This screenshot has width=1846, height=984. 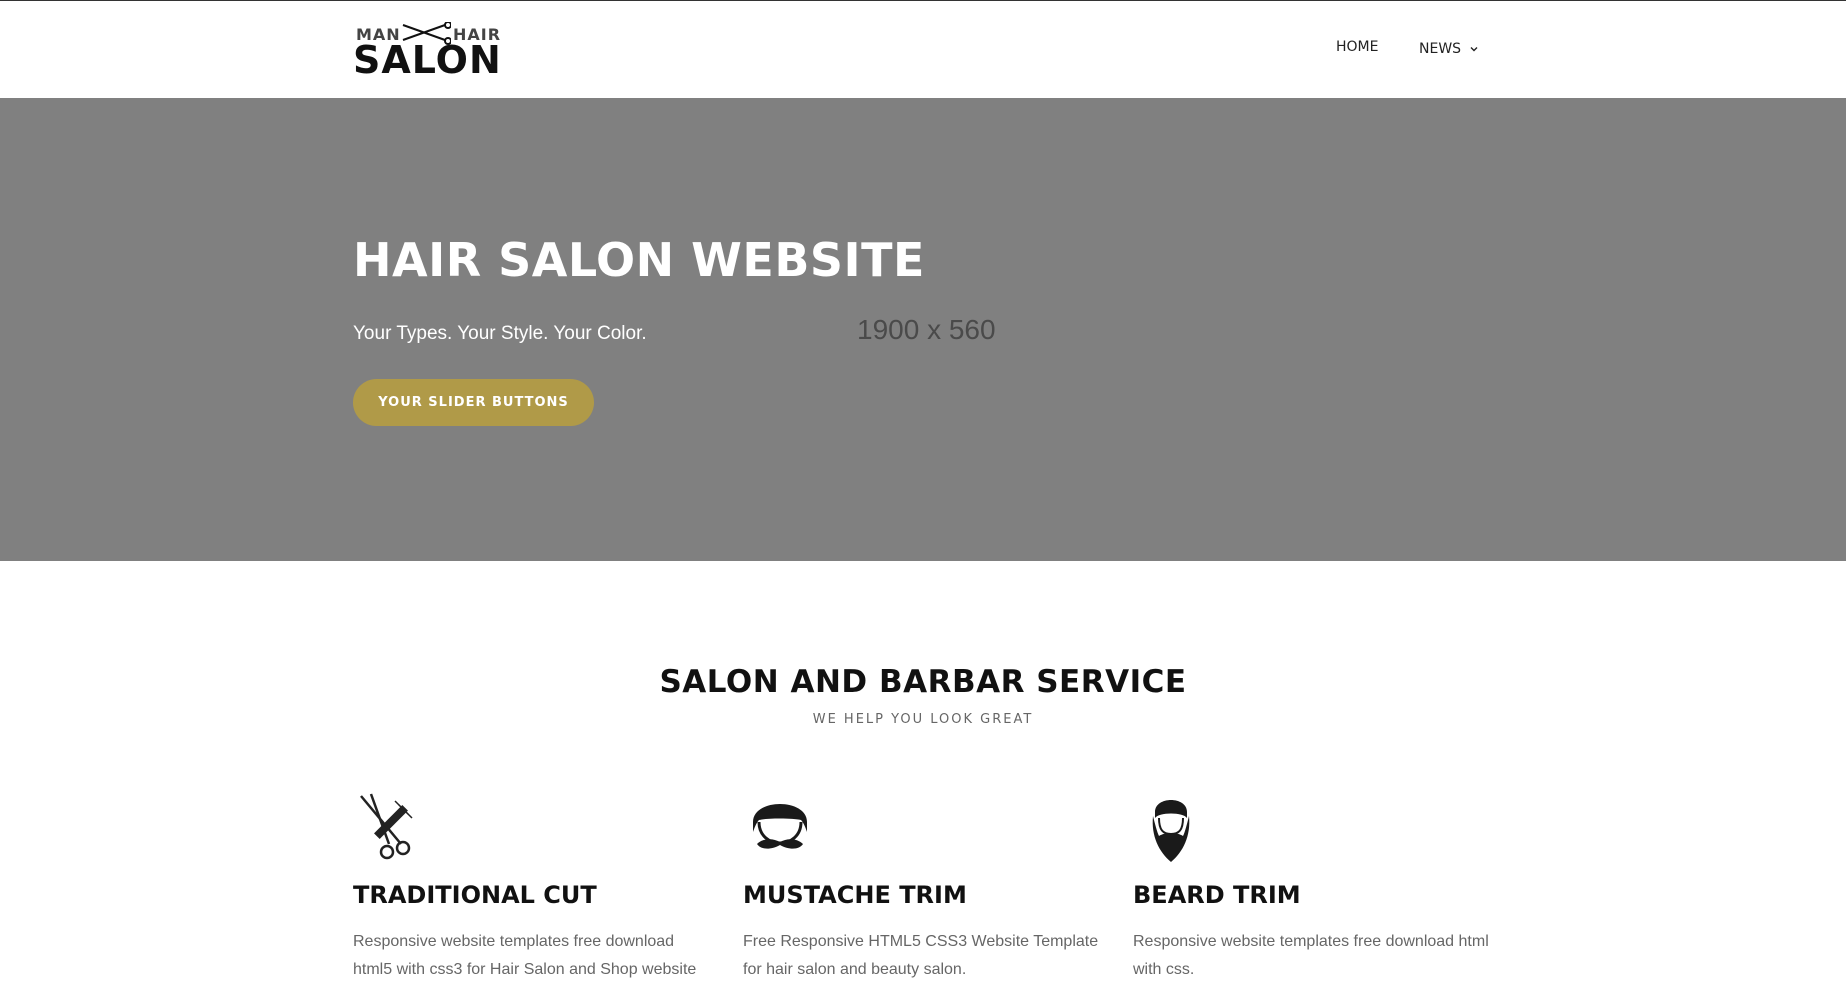 What do you see at coordinates (1217, 895) in the screenshot?
I see `service-name: BEARD TRIM` at bounding box center [1217, 895].